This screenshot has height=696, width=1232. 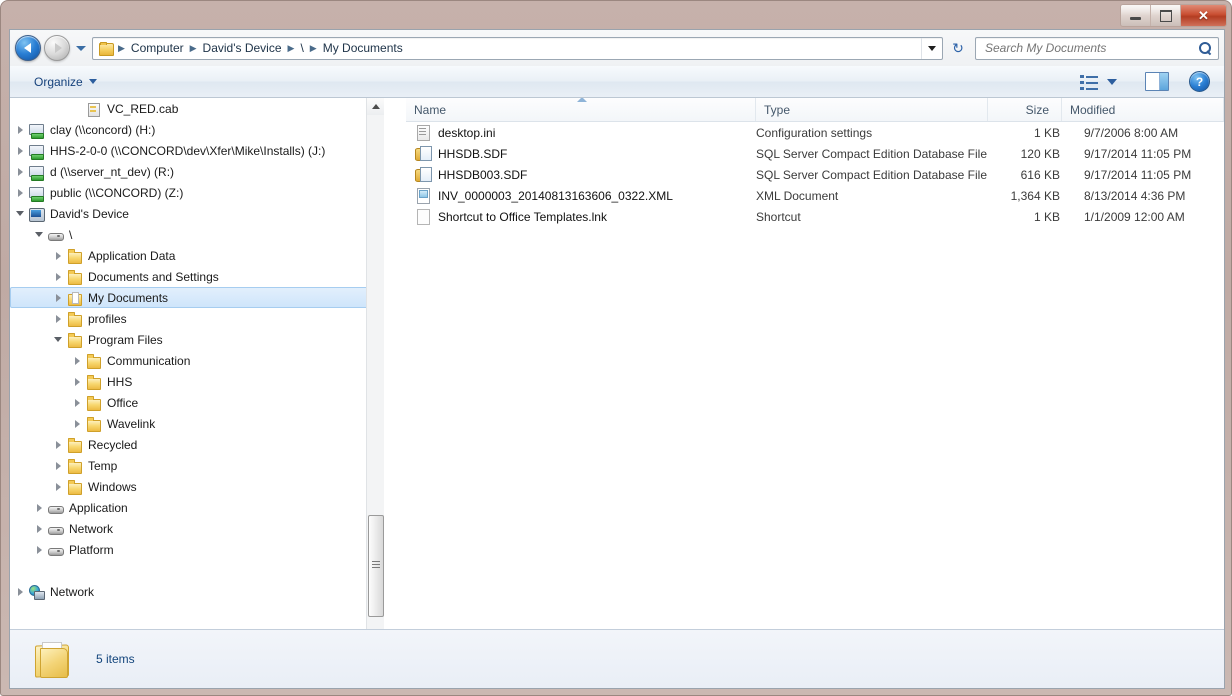 I want to click on help-button: ?, so click(x=1199, y=81).